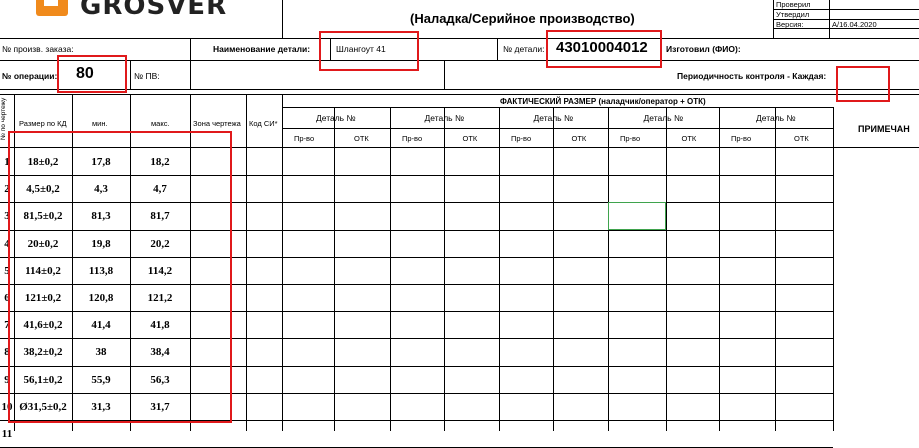 Image resolution: width=919 pixels, height=448 pixels. Describe the element at coordinates (154, 10) in the screenshot. I see `logo-text: GROSVER` at that location.